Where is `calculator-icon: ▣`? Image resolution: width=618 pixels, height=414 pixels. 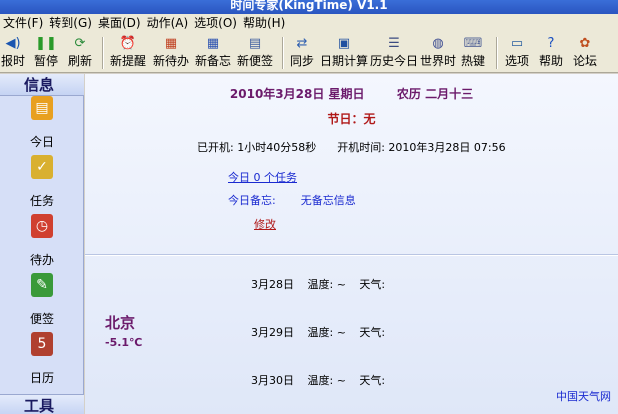 calculator-icon: ▣ is located at coordinates (344, 43).